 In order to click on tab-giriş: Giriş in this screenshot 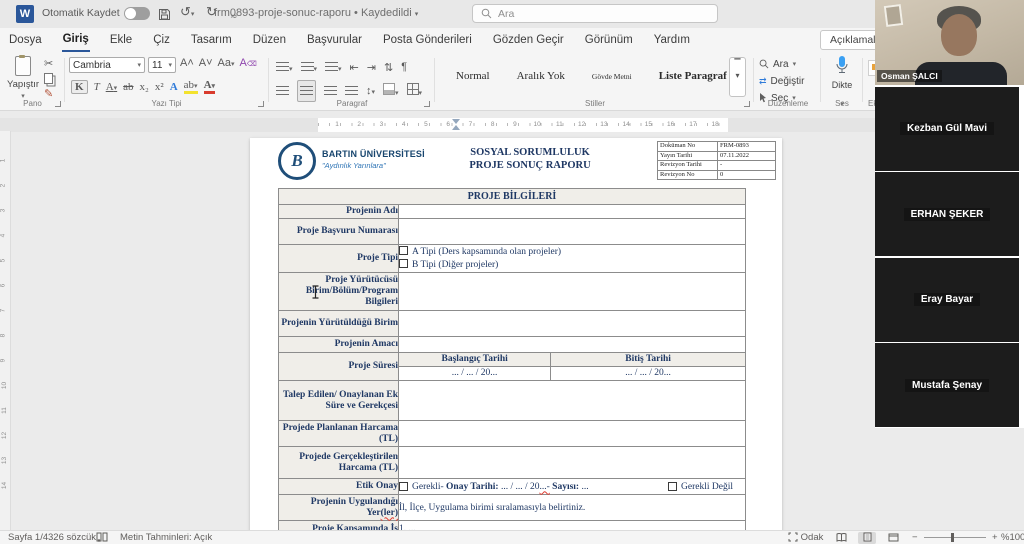, I will do `click(75, 40)`.